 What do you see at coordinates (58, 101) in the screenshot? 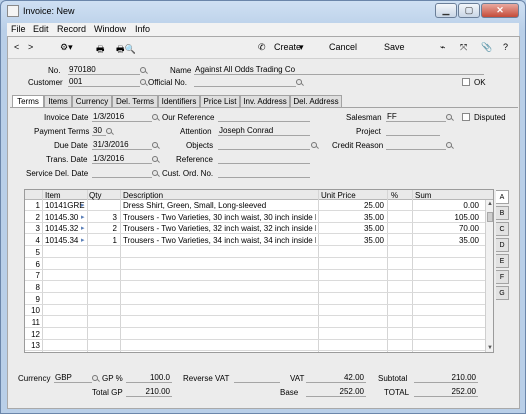
I see `tab-items: Items` at bounding box center [58, 101].